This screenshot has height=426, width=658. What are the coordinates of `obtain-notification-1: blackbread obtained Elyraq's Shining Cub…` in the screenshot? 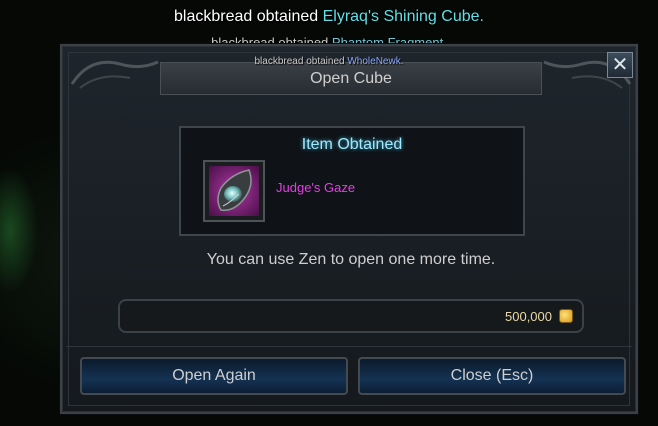 It's located at (329, 17).